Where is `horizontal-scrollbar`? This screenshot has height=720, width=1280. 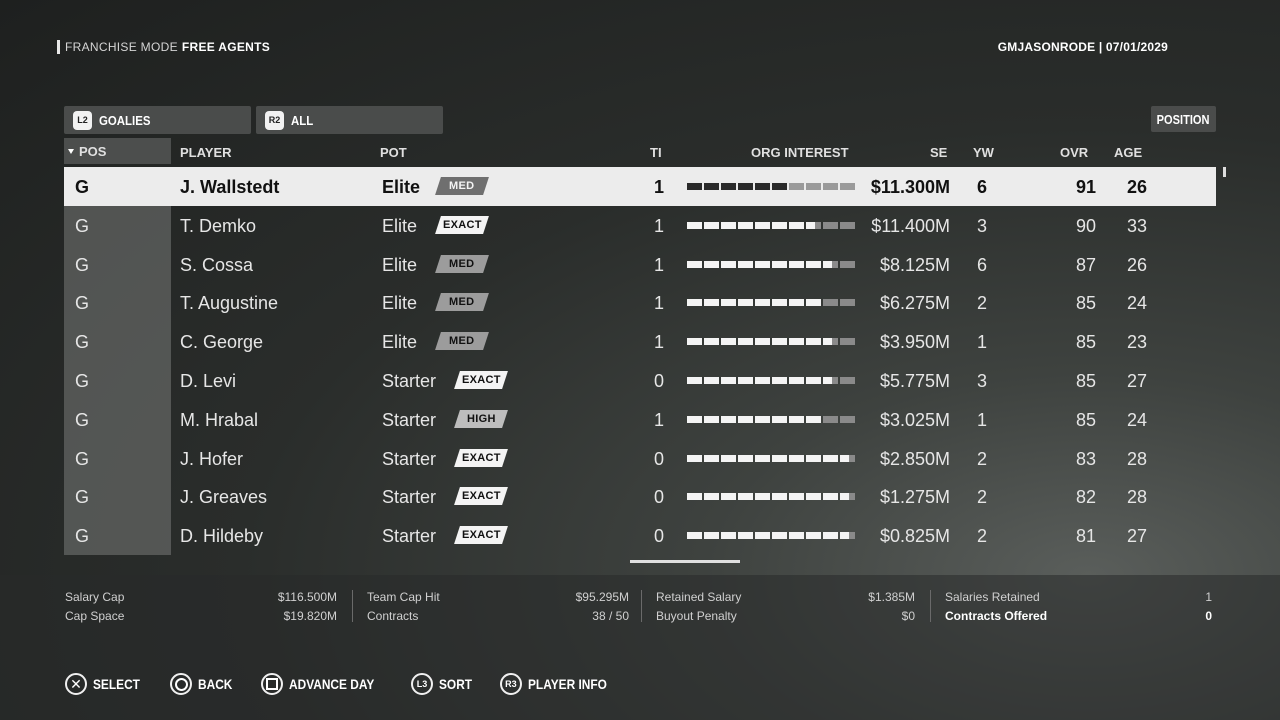 horizontal-scrollbar is located at coordinates (685, 561).